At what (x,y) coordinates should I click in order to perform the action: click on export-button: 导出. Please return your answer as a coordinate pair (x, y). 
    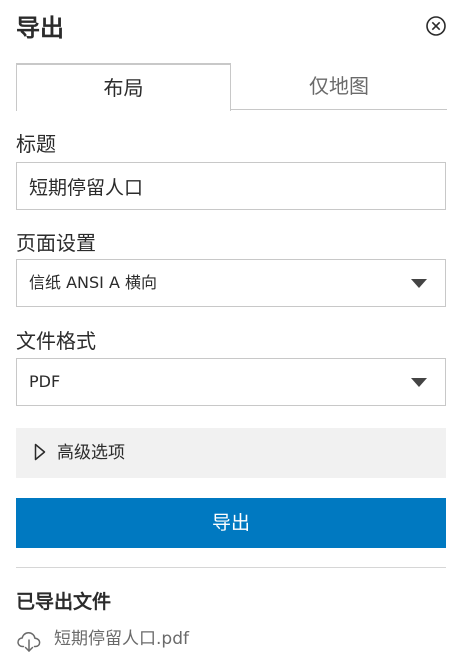
    Looking at the image, I should click on (231, 523).